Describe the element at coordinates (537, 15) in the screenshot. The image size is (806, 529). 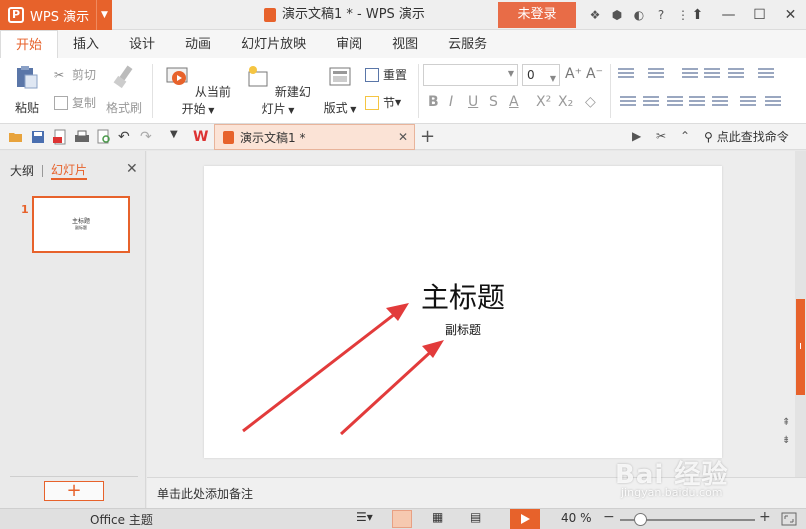
I see `login-button: 未登录` at that location.